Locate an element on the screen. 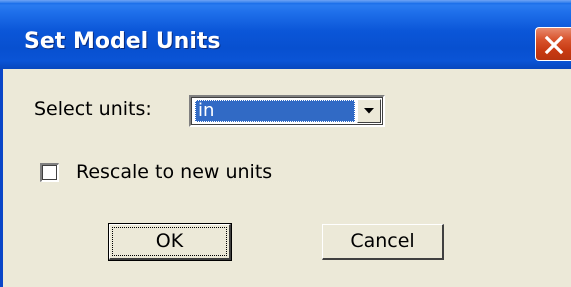 This screenshot has width=571, height=287. units-selected-value: in is located at coordinates (275, 111).